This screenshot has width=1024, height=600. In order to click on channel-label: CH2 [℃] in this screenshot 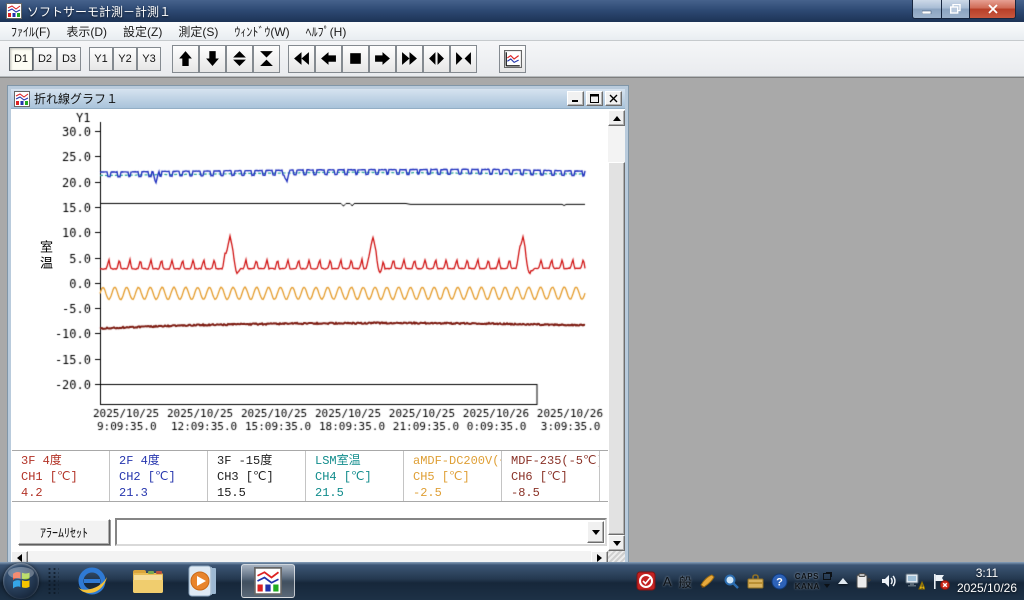, I will do `click(147, 477)`.